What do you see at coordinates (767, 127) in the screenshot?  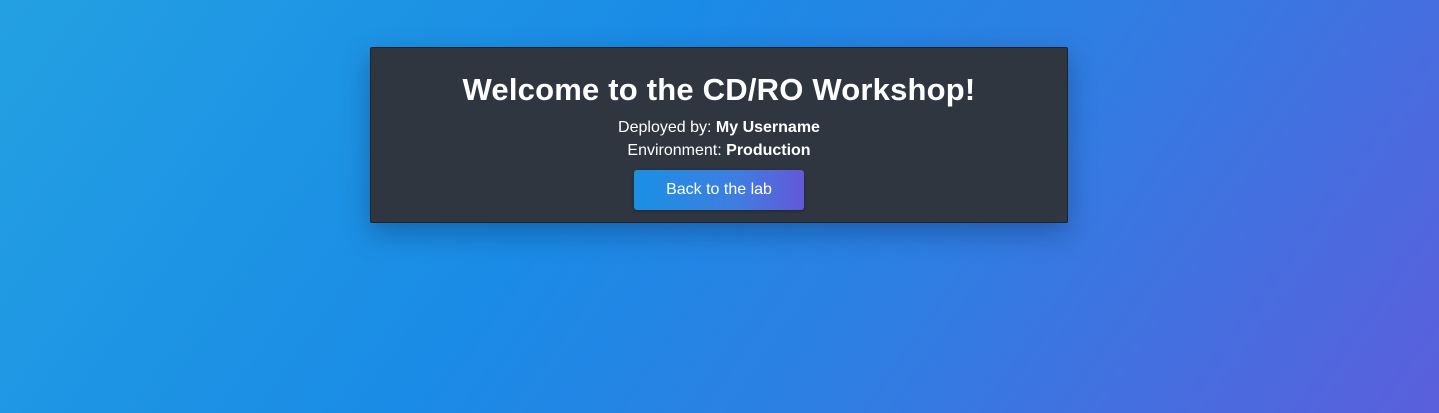 I see `deployed-by-value: My Username` at bounding box center [767, 127].